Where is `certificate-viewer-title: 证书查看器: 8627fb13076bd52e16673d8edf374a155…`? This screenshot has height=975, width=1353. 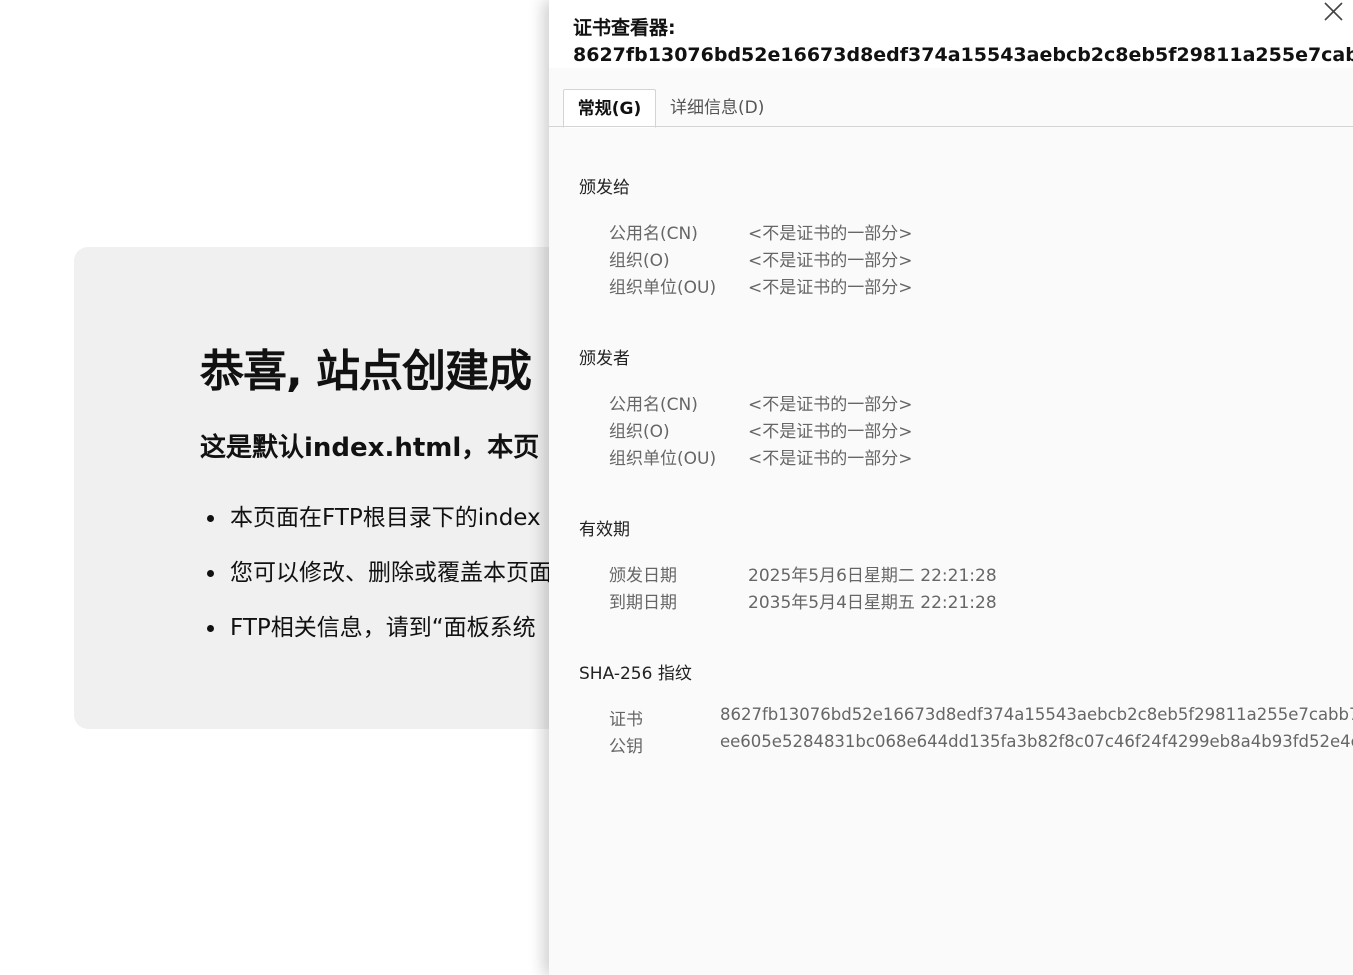 certificate-viewer-title: 证书查看器: 8627fb13076bd52e16673d8edf374a155… is located at coordinates (963, 42).